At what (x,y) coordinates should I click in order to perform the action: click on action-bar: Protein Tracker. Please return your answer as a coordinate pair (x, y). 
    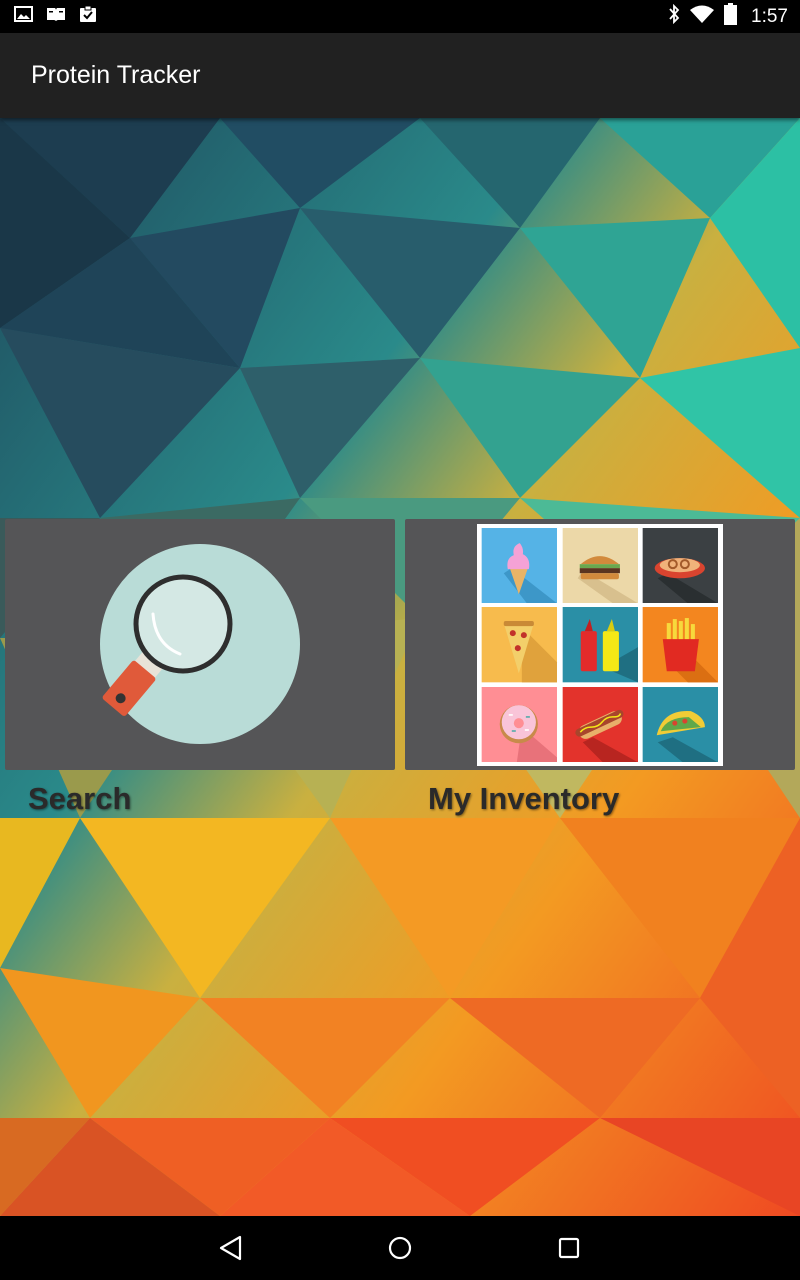
    Looking at the image, I should click on (400, 75).